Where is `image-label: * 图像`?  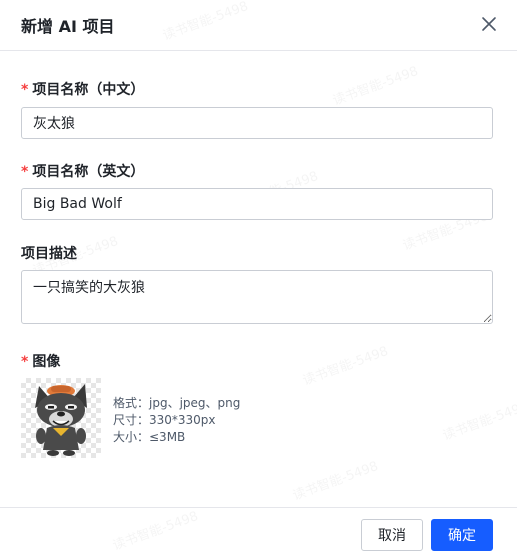
image-label: * 图像 is located at coordinates (41, 362).